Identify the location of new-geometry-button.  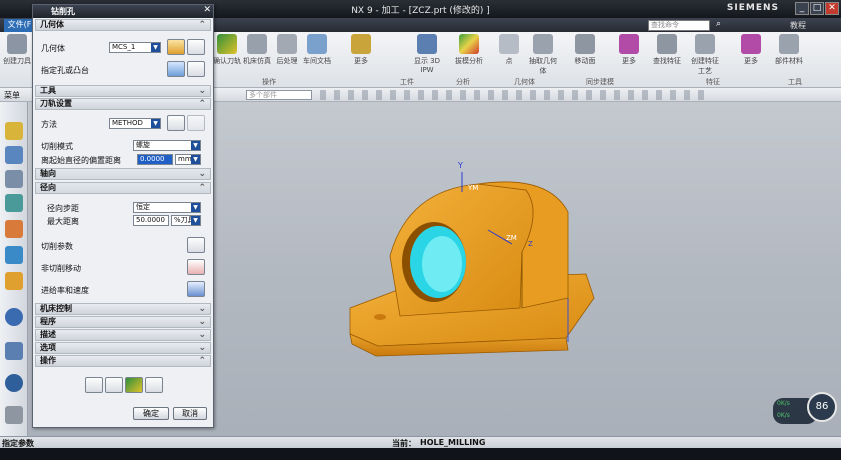
(196, 47).